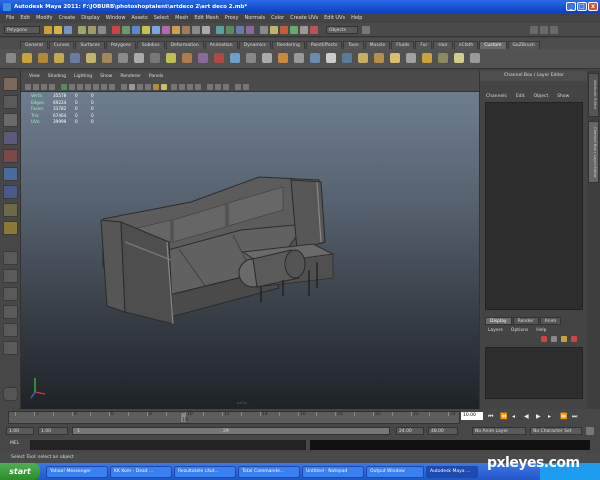 The height and width of the screenshot is (480, 600). I want to click on shelf-tab-polygons: Polygons, so click(120, 45).